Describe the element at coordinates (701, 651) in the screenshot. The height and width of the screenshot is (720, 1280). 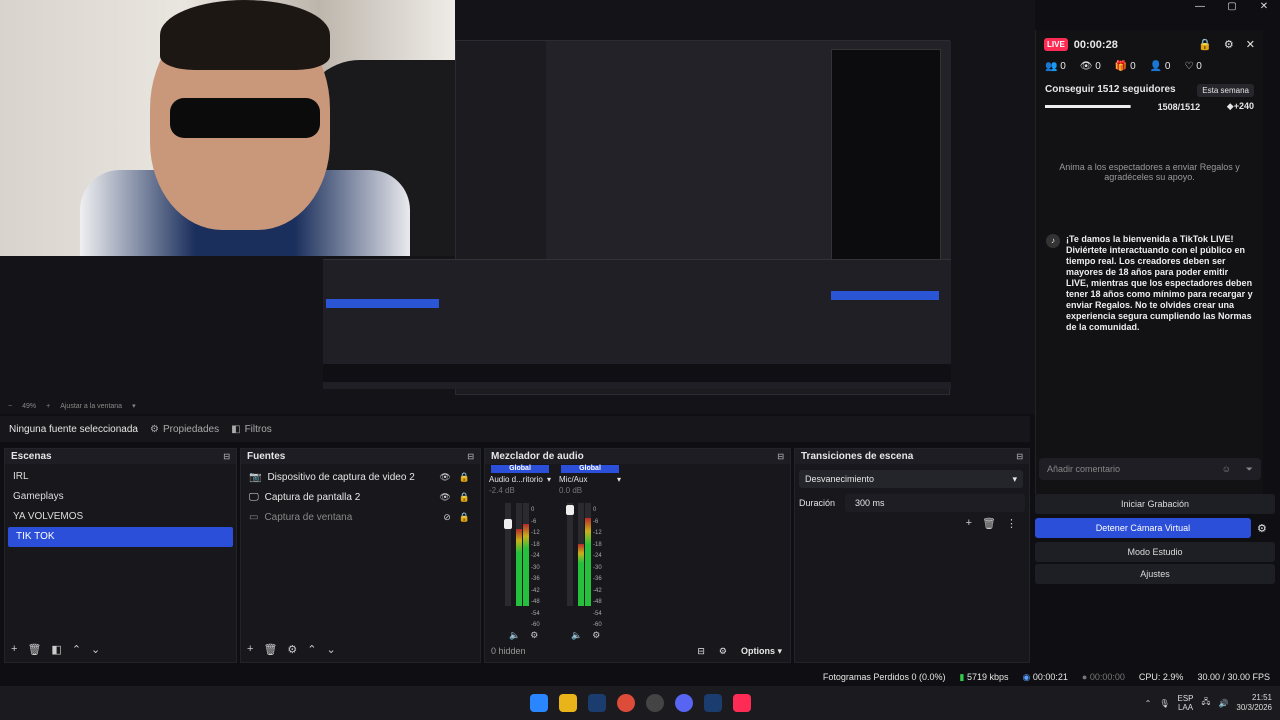
I see `layout-icon: ⊟` at that location.